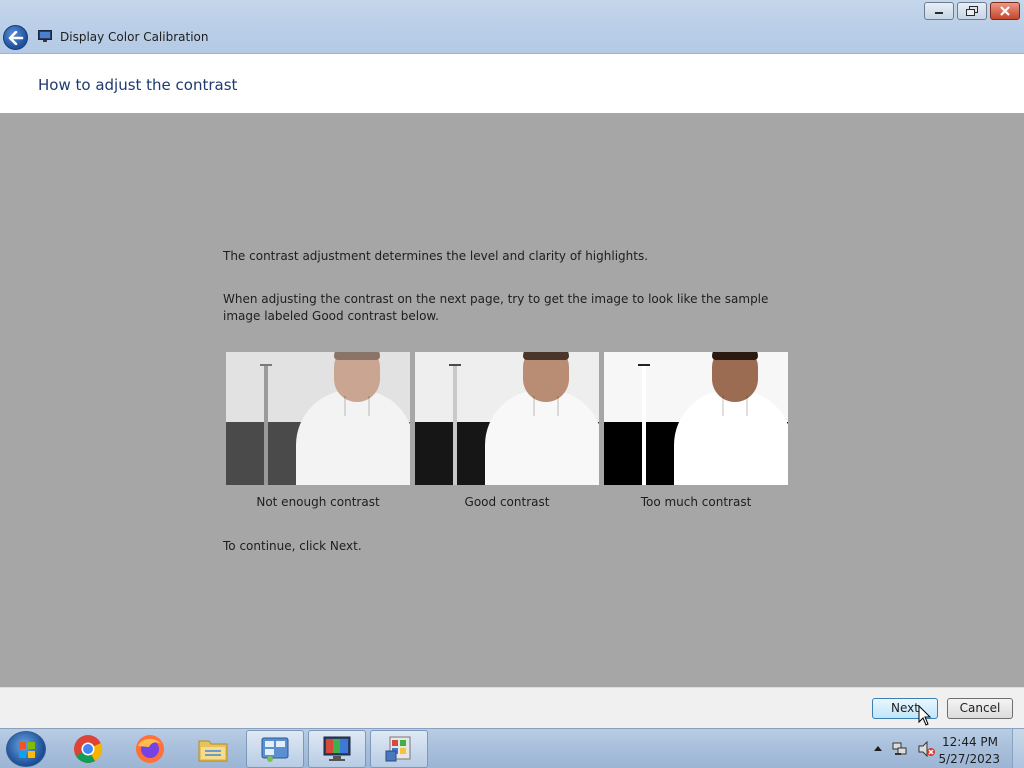 The image size is (1024, 768). What do you see at coordinates (878, 748) in the screenshot?
I see `show-hidden-icons-icon` at bounding box center [878, 748].